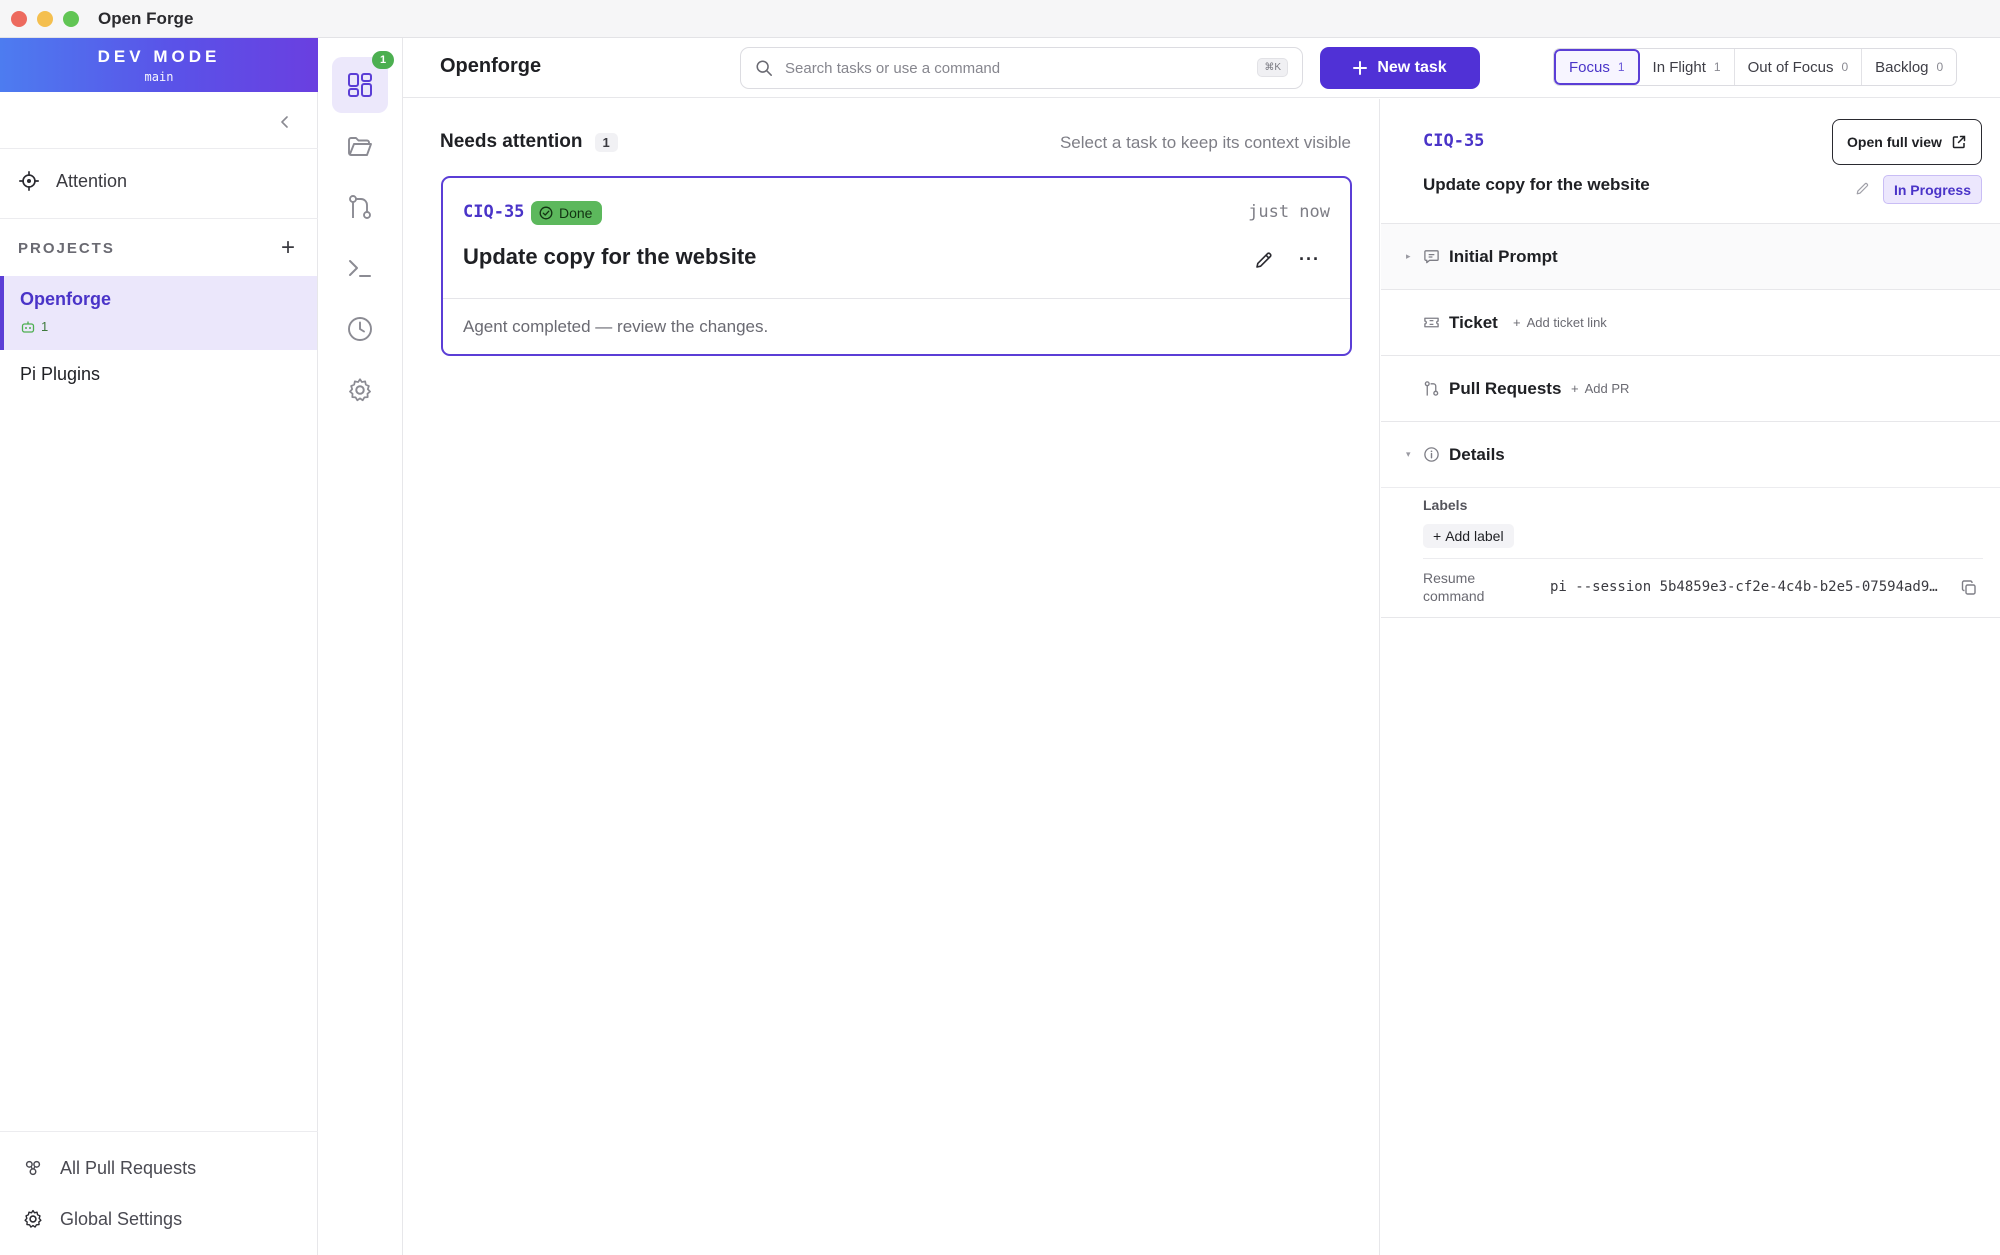  I want to click on status-label: Done, so click(576, 213).